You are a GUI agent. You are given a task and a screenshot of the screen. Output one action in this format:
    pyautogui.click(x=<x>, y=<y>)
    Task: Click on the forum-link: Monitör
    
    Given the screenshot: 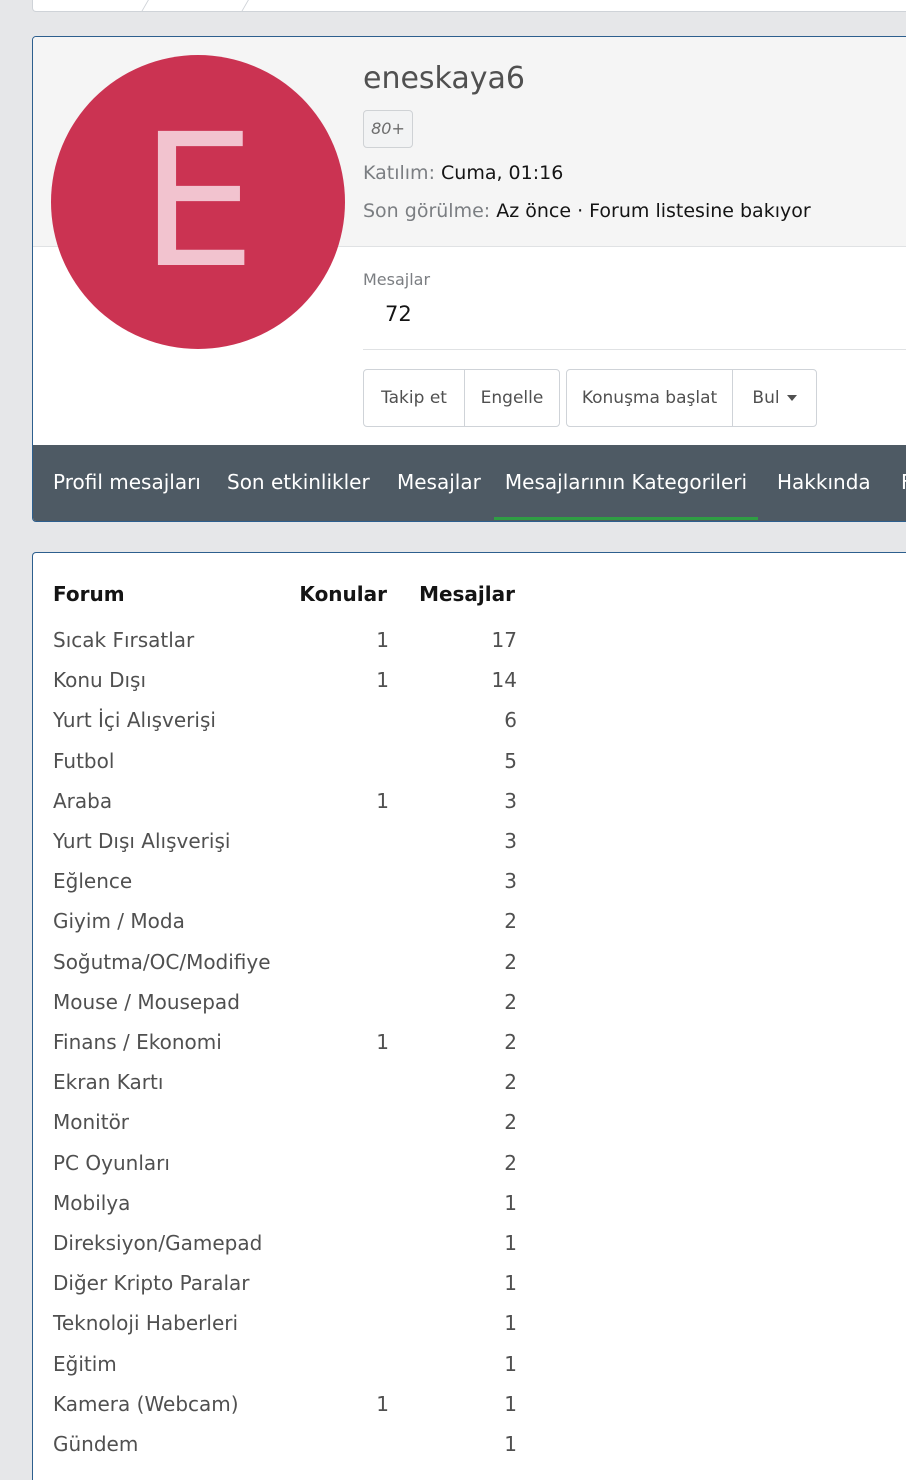 What is the action you would take?
    pyautogui.click(x=91, y=1122)
    